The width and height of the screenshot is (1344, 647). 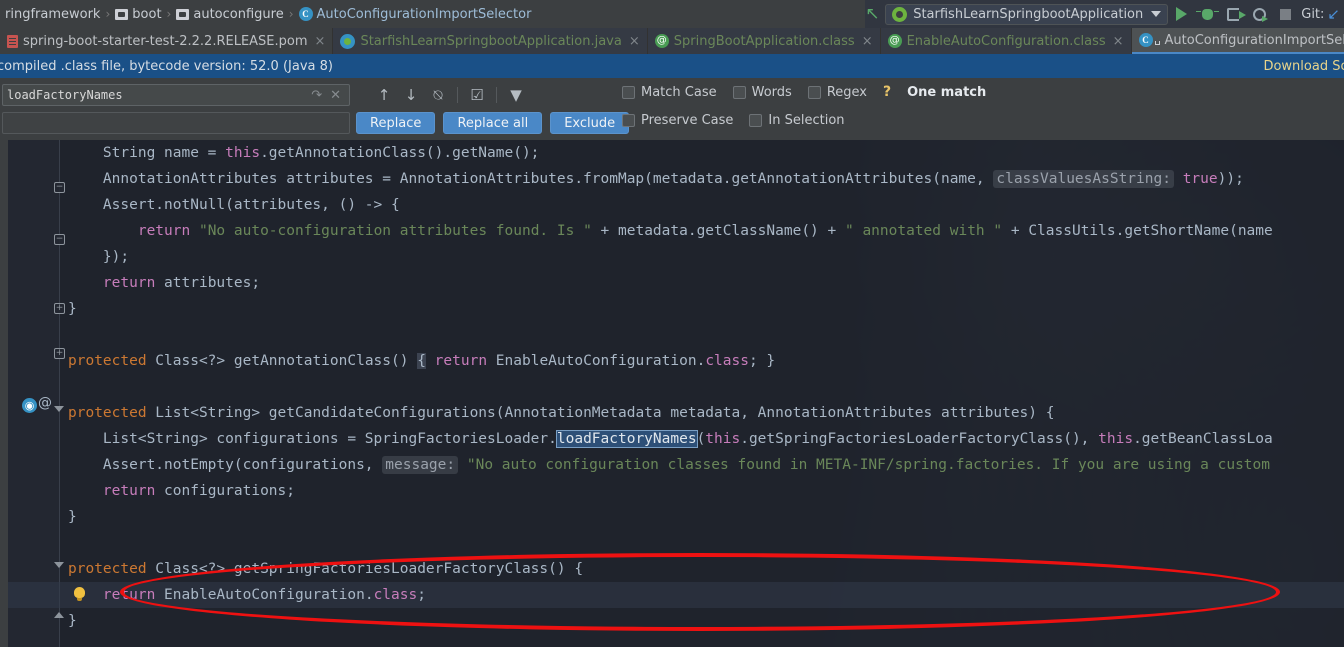 What do you see at coordinates (672, 257) in the screenshot?
I see `code-line: });` at bounding box center [672, 257].